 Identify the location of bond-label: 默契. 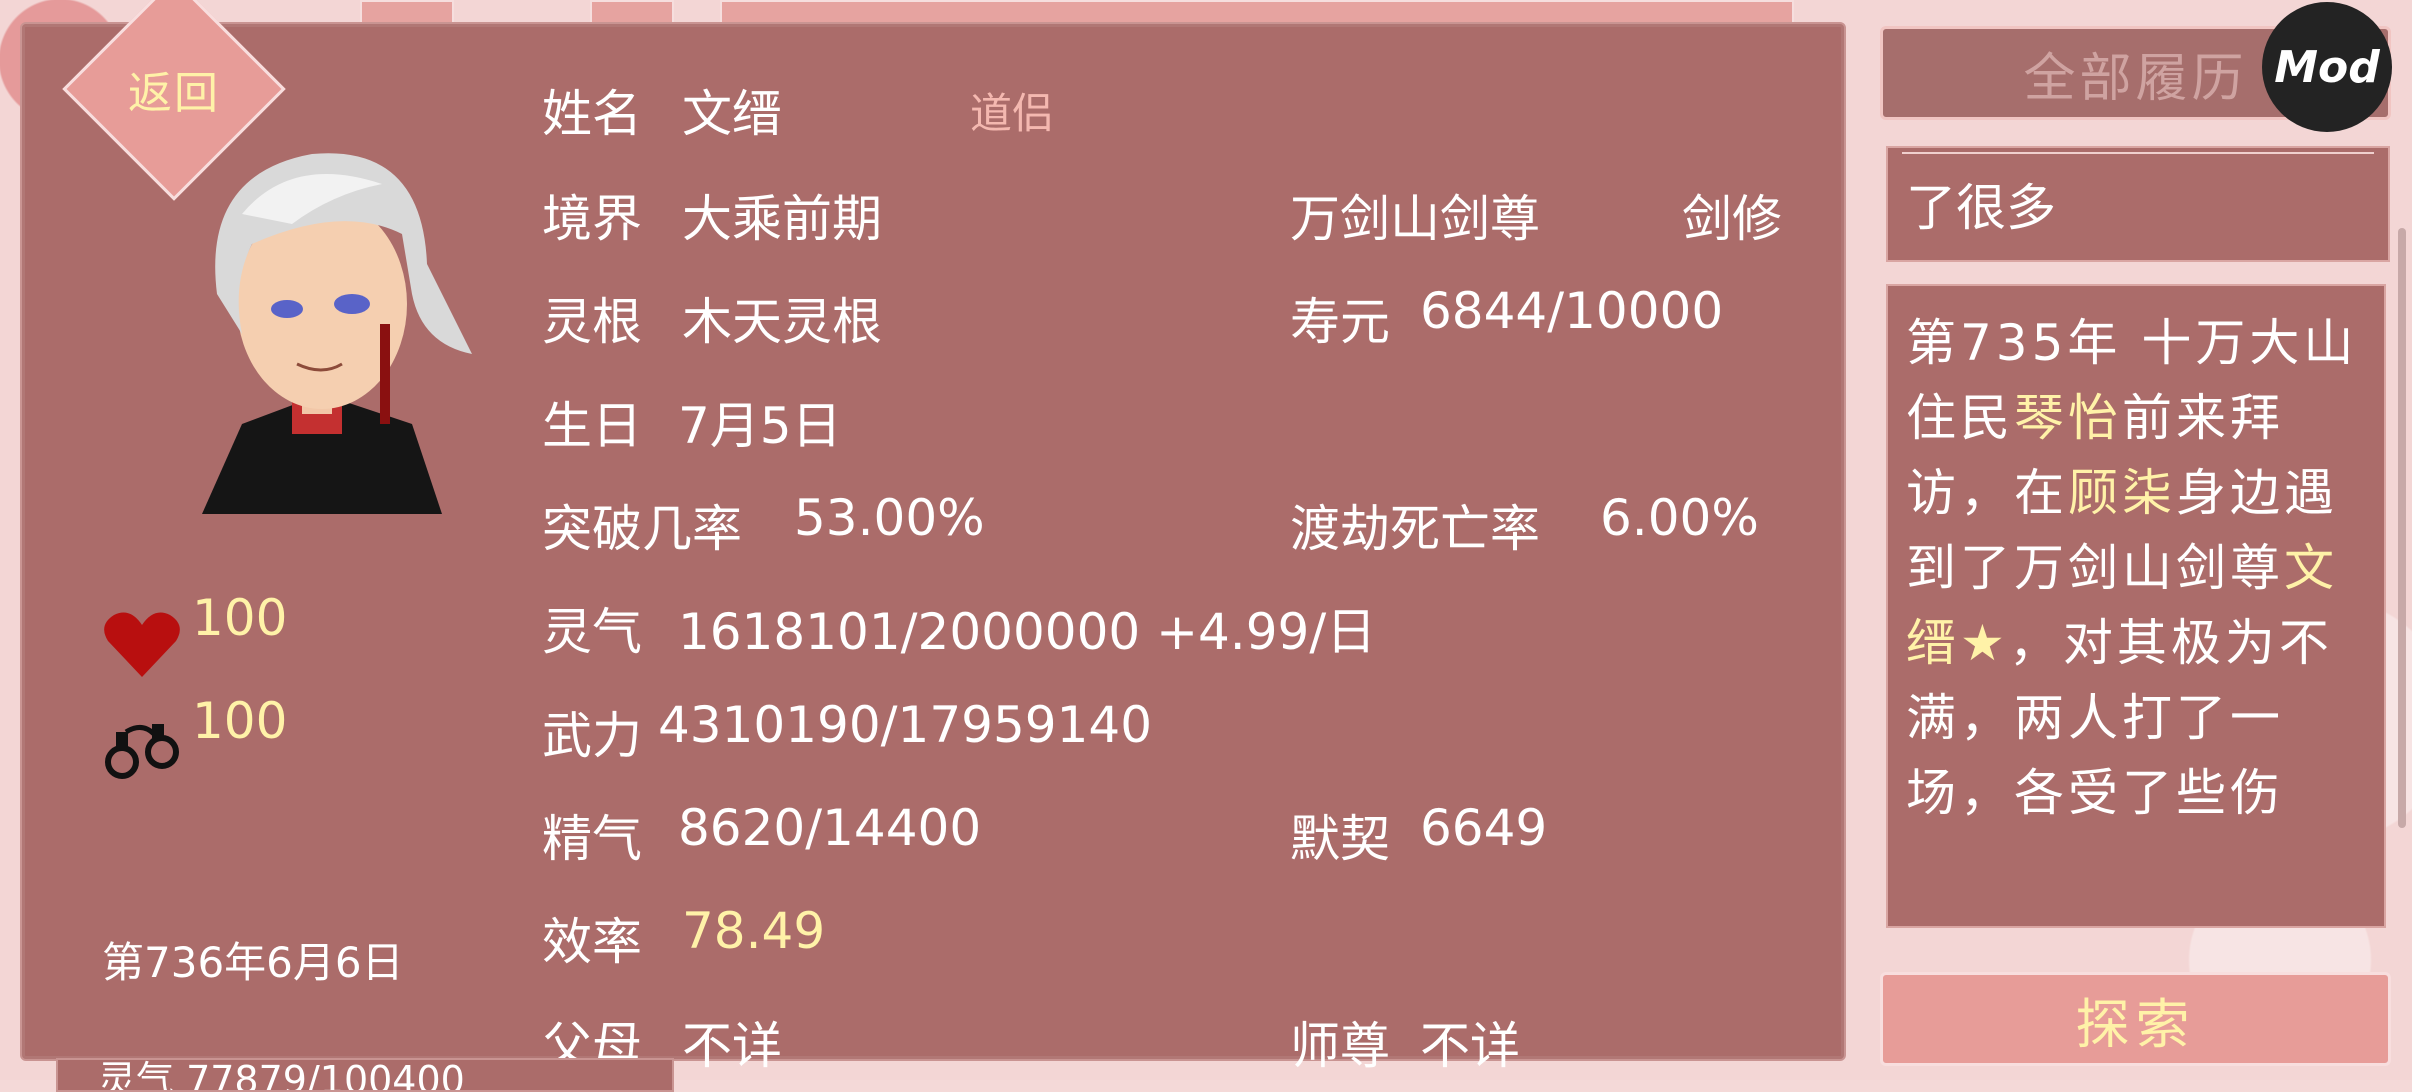
(1340, 839).